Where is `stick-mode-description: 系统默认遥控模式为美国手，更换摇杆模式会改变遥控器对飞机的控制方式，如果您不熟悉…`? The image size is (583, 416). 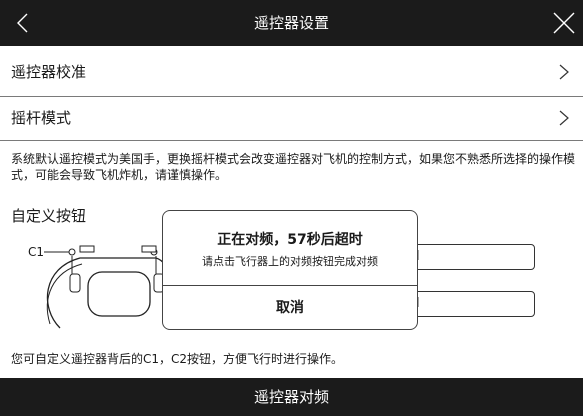
stick-mode-description: 系统默认遥控模式为美国手，更换摇杆模式会改变遥控器对飞机的控制方式，如果您不熟悉… is located at coordinates (293, 167).